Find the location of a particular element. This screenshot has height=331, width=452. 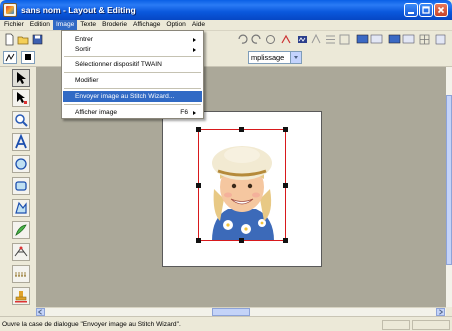

resize-handle-sw is located at coordinates (198, 240).